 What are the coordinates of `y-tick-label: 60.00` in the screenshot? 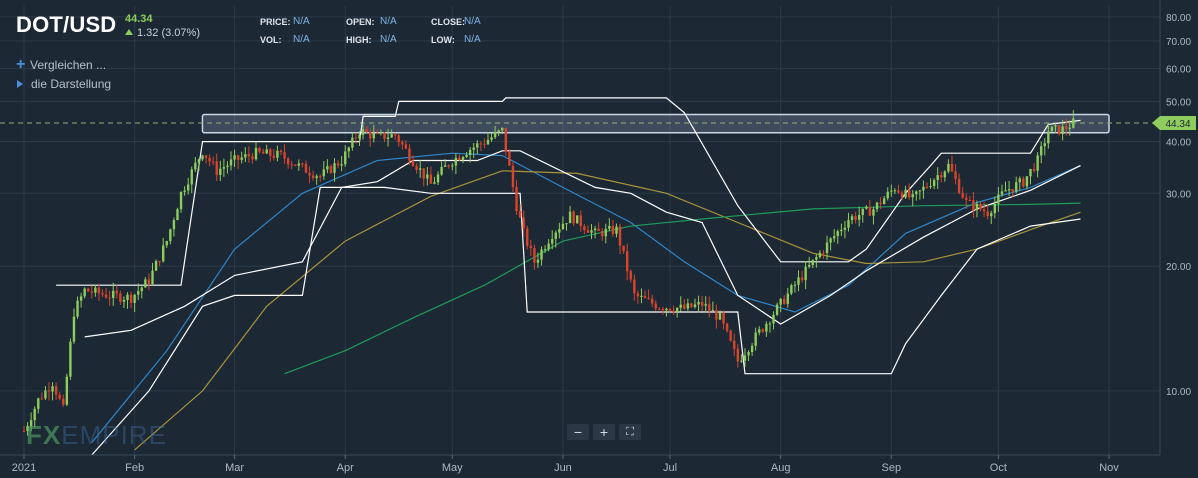 It's located at (1178, 70).